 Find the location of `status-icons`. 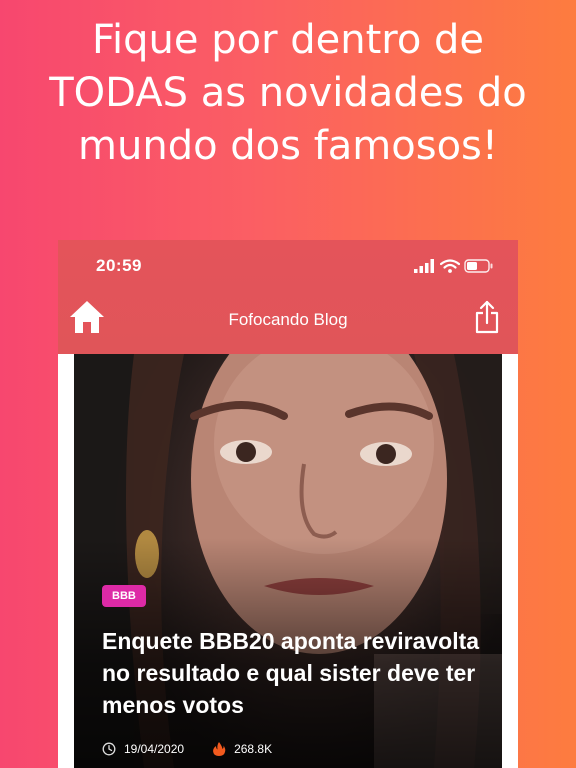

status-icons is located at coordinates (458, 266).